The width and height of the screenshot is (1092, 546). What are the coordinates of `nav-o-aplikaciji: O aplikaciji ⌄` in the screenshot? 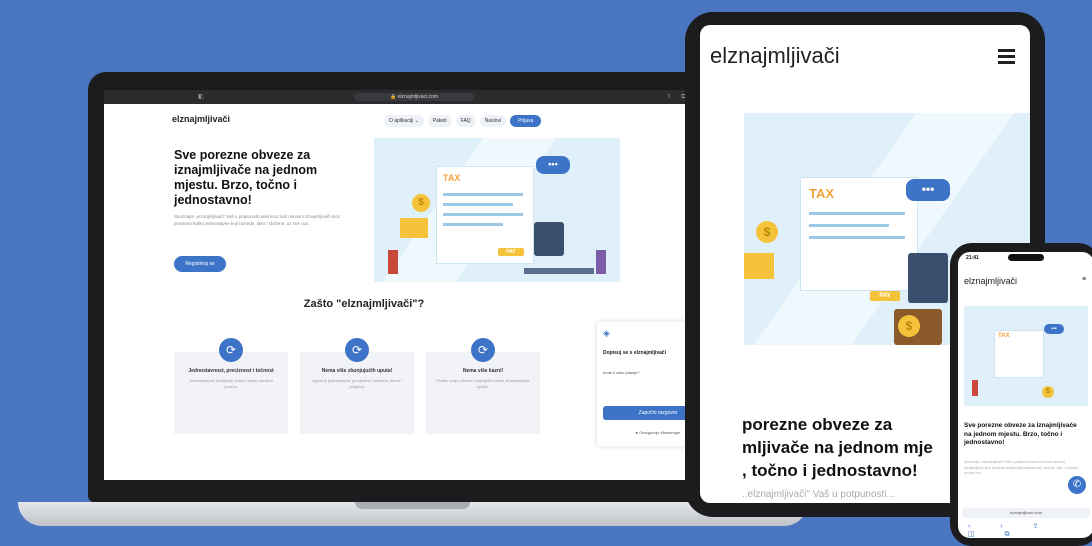 It's located at (404, 121).